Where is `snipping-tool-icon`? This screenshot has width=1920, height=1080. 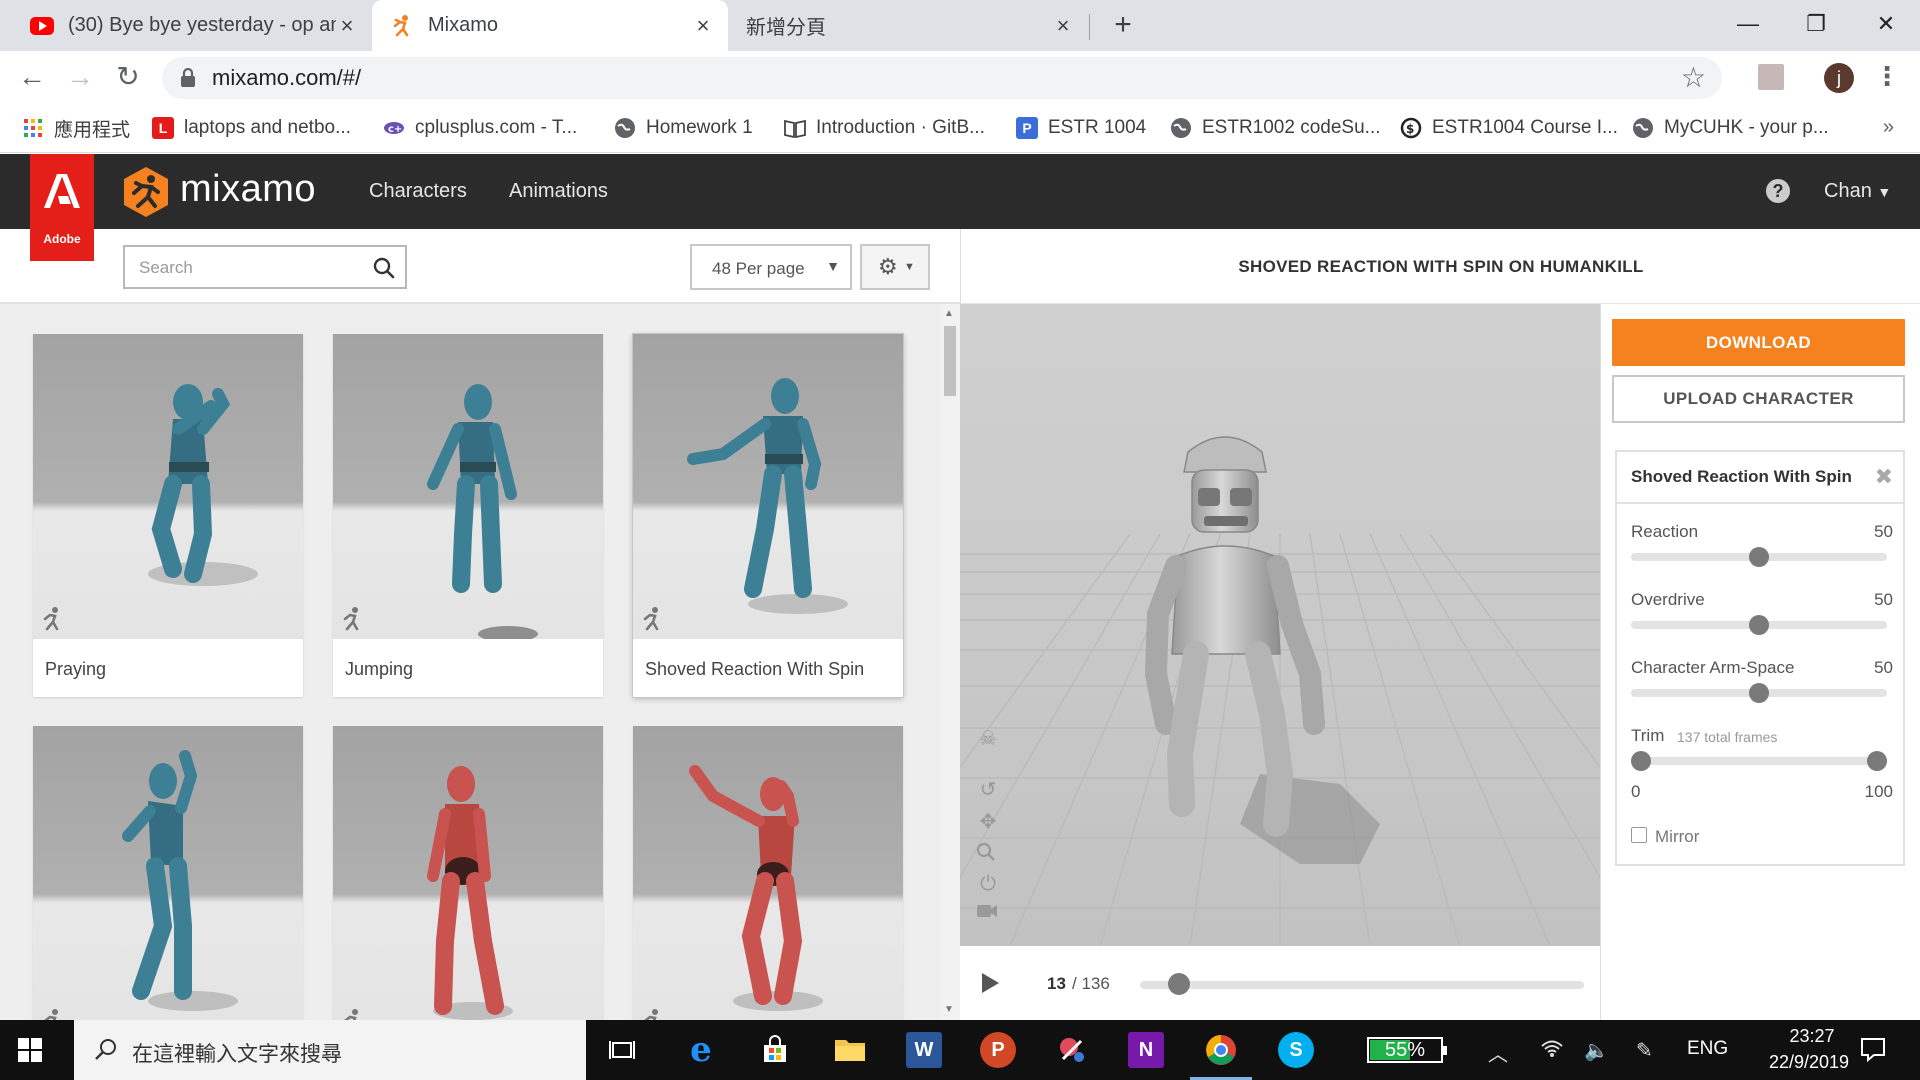 snipping-tool-icon is located at coordinates (1072, 1050).